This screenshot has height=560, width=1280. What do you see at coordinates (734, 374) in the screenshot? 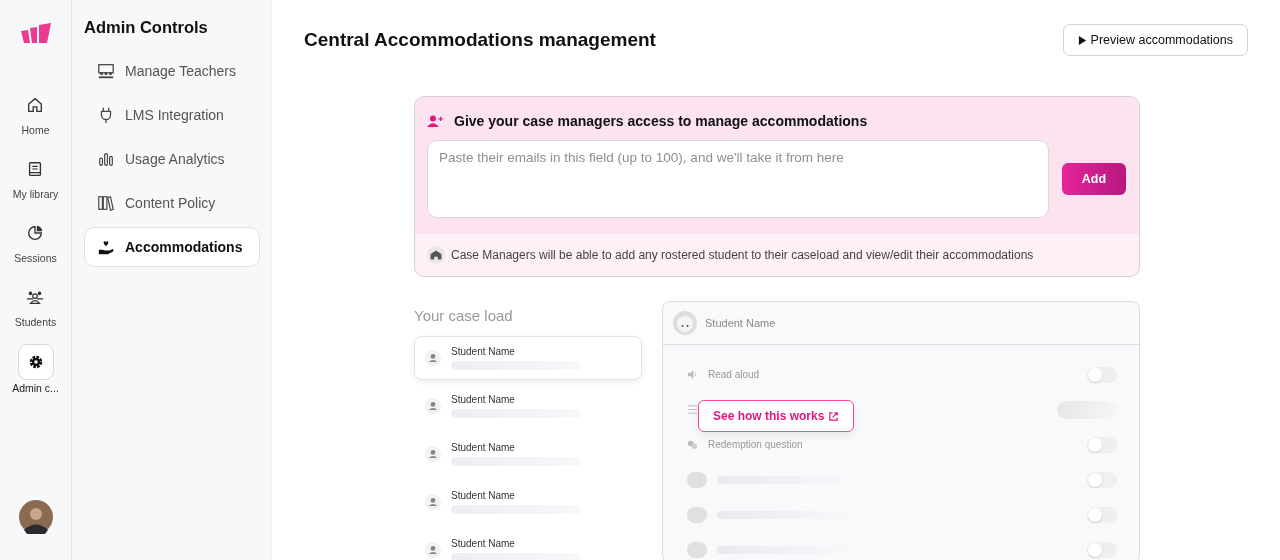
I see `setting-label: Read aloud` at bounding box center [734, 374].